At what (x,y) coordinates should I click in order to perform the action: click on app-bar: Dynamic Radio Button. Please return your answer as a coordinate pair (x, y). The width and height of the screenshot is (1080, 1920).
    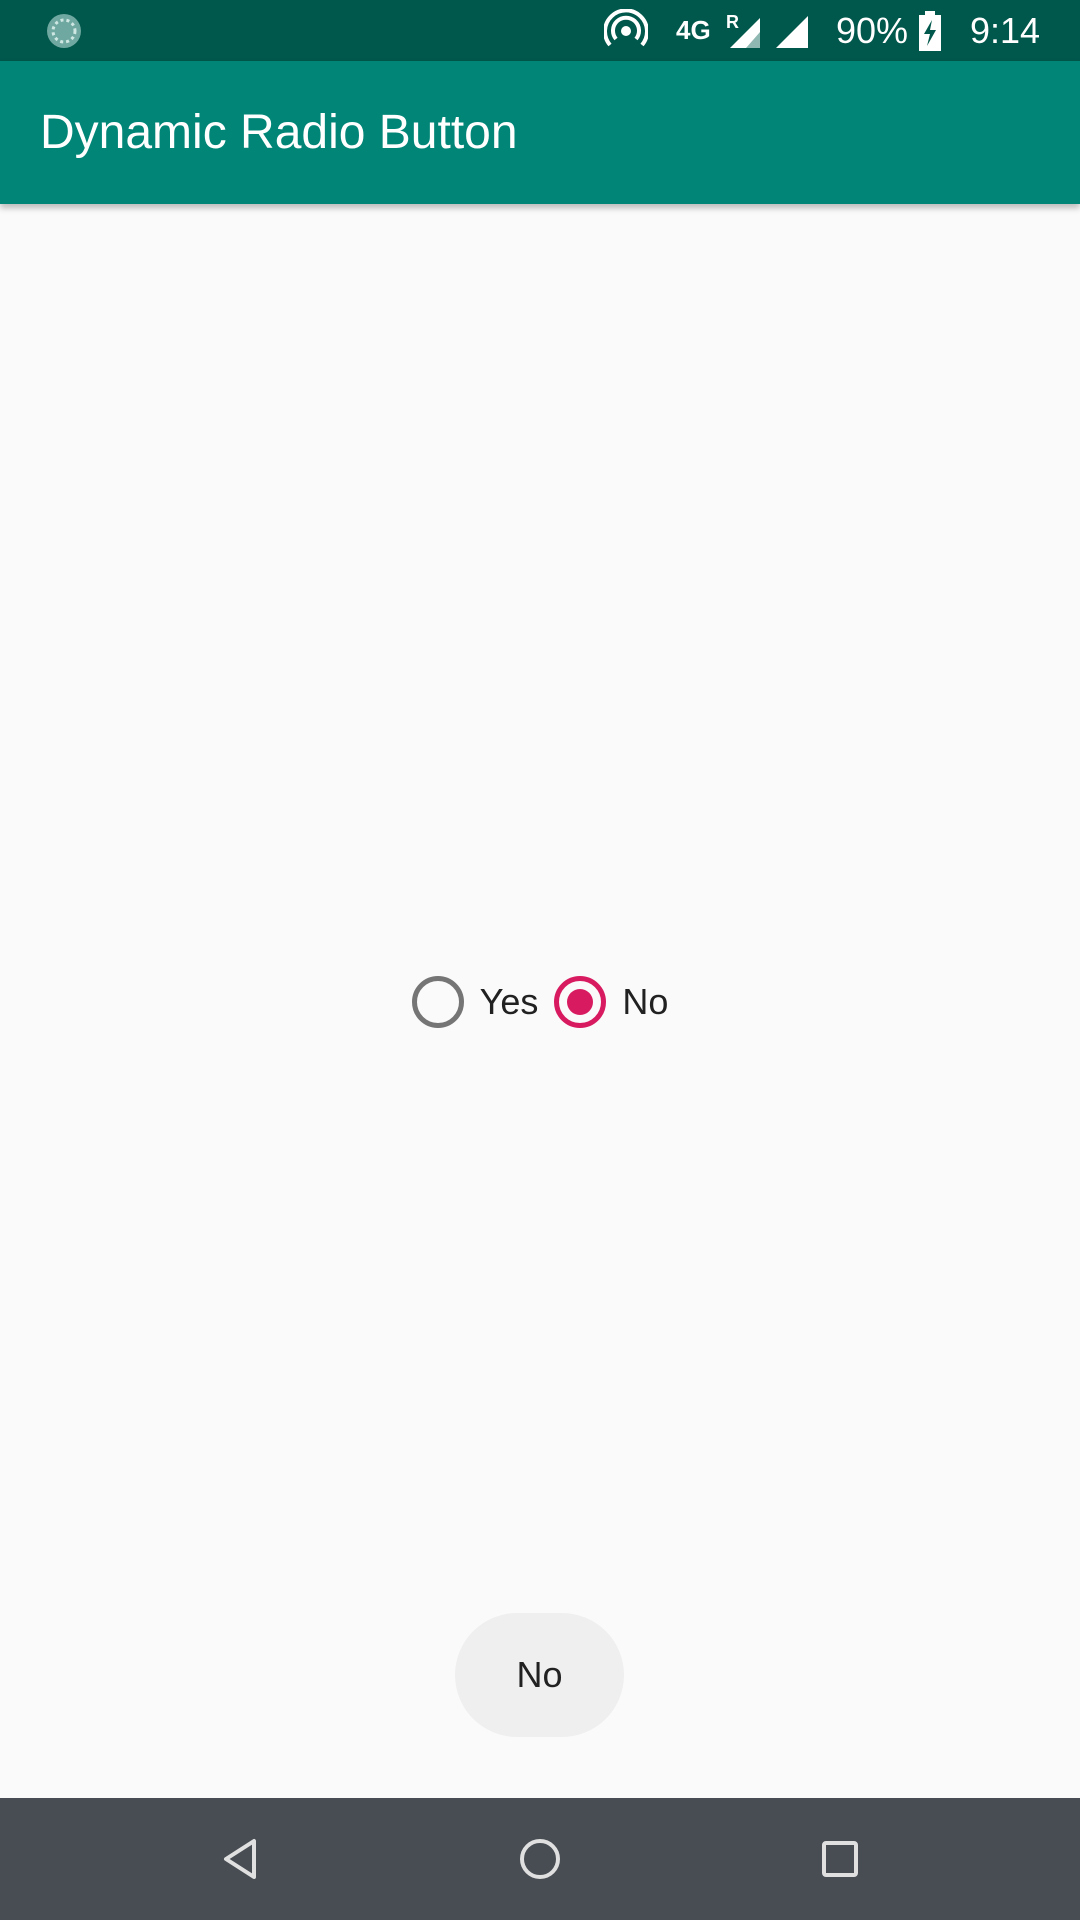
    Looking at the image, I should click on (540, 132).